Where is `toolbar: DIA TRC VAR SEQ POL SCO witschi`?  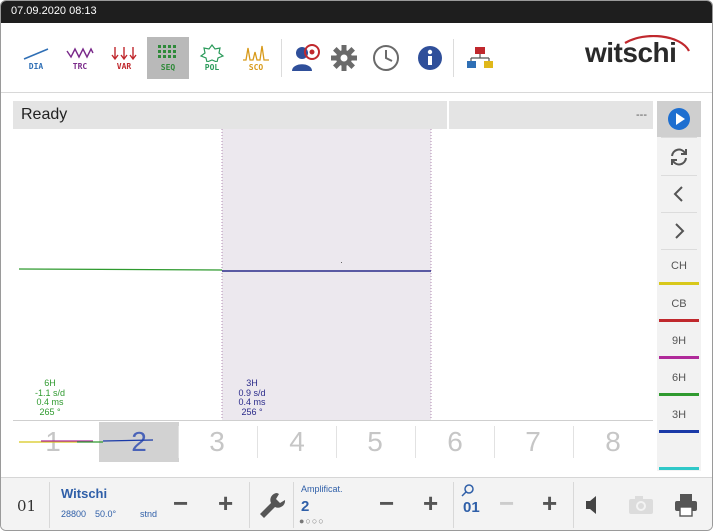
toolbar: DIA TRC VAR SEQ POL SCO witschi is located at coordinates (356, 58).